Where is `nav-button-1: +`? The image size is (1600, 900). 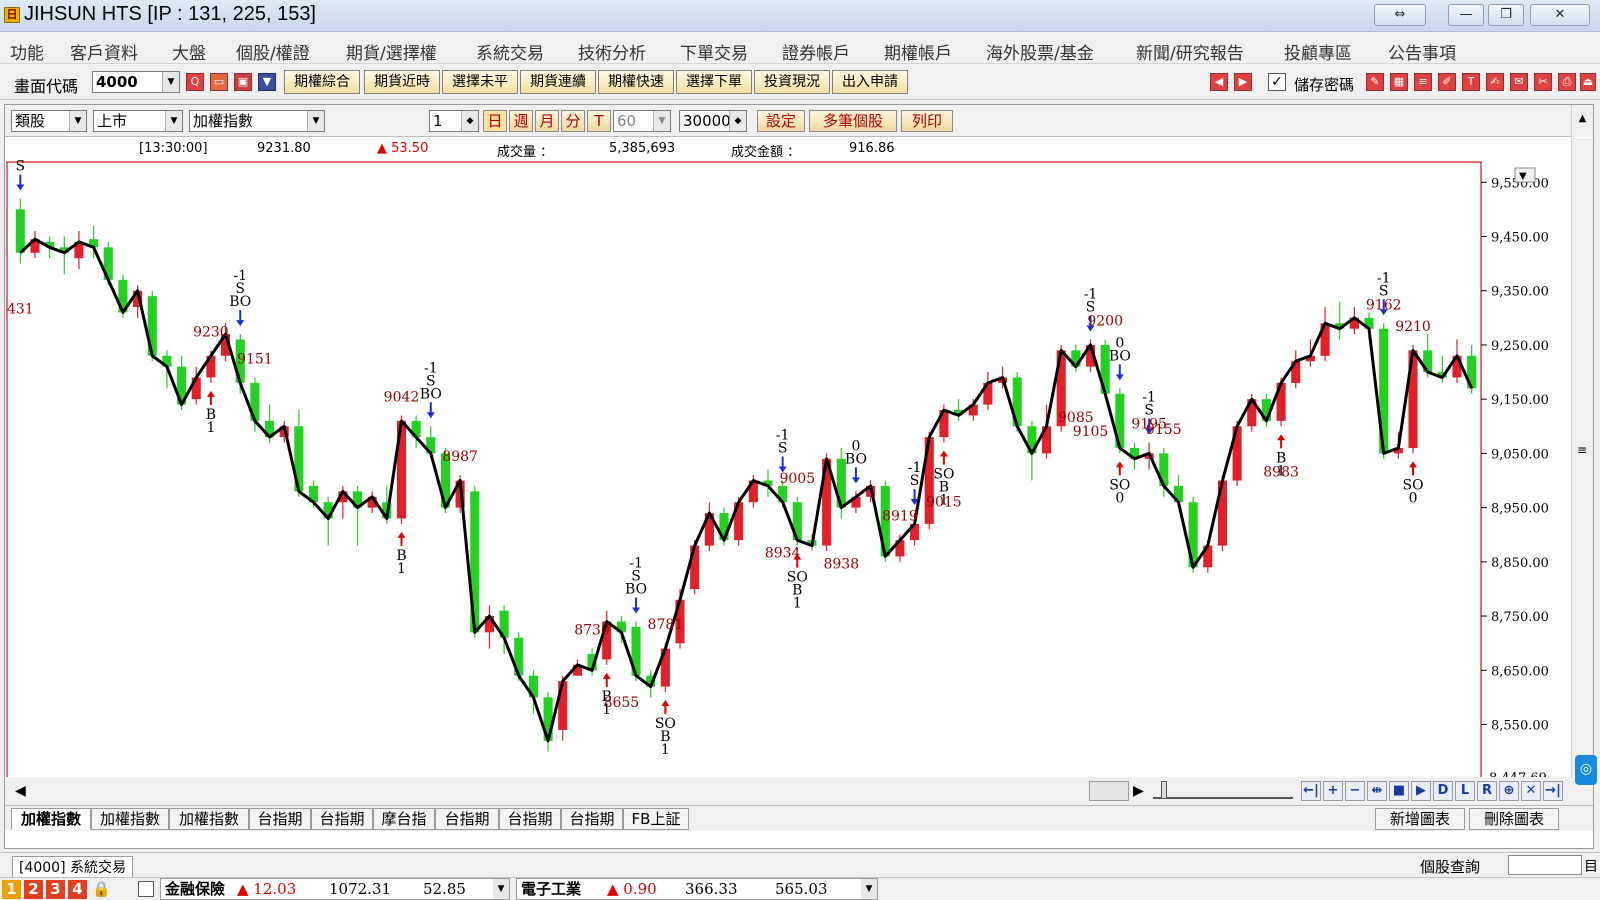
nav-button-1: + is located at coordinates (1333, 791).